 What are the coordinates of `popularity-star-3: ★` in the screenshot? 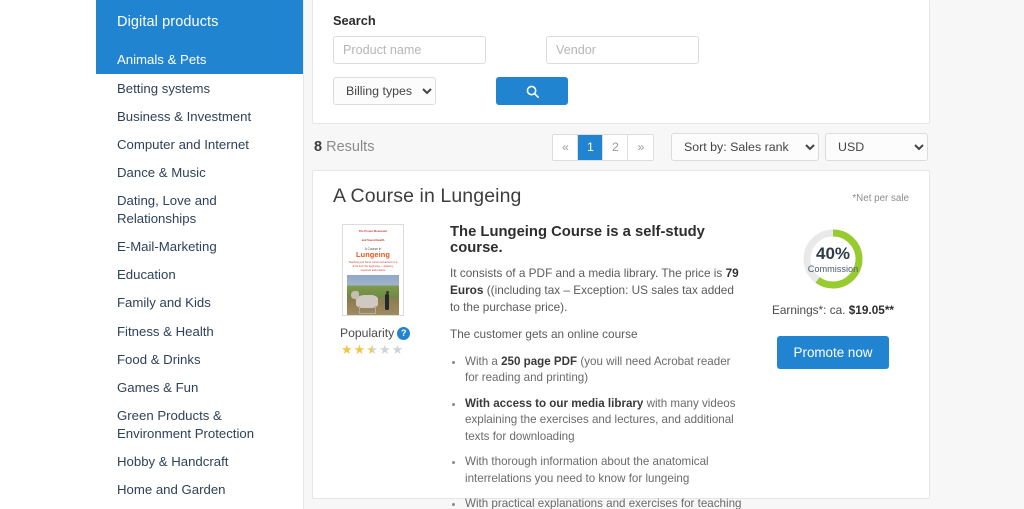 It's located at (372, 349).